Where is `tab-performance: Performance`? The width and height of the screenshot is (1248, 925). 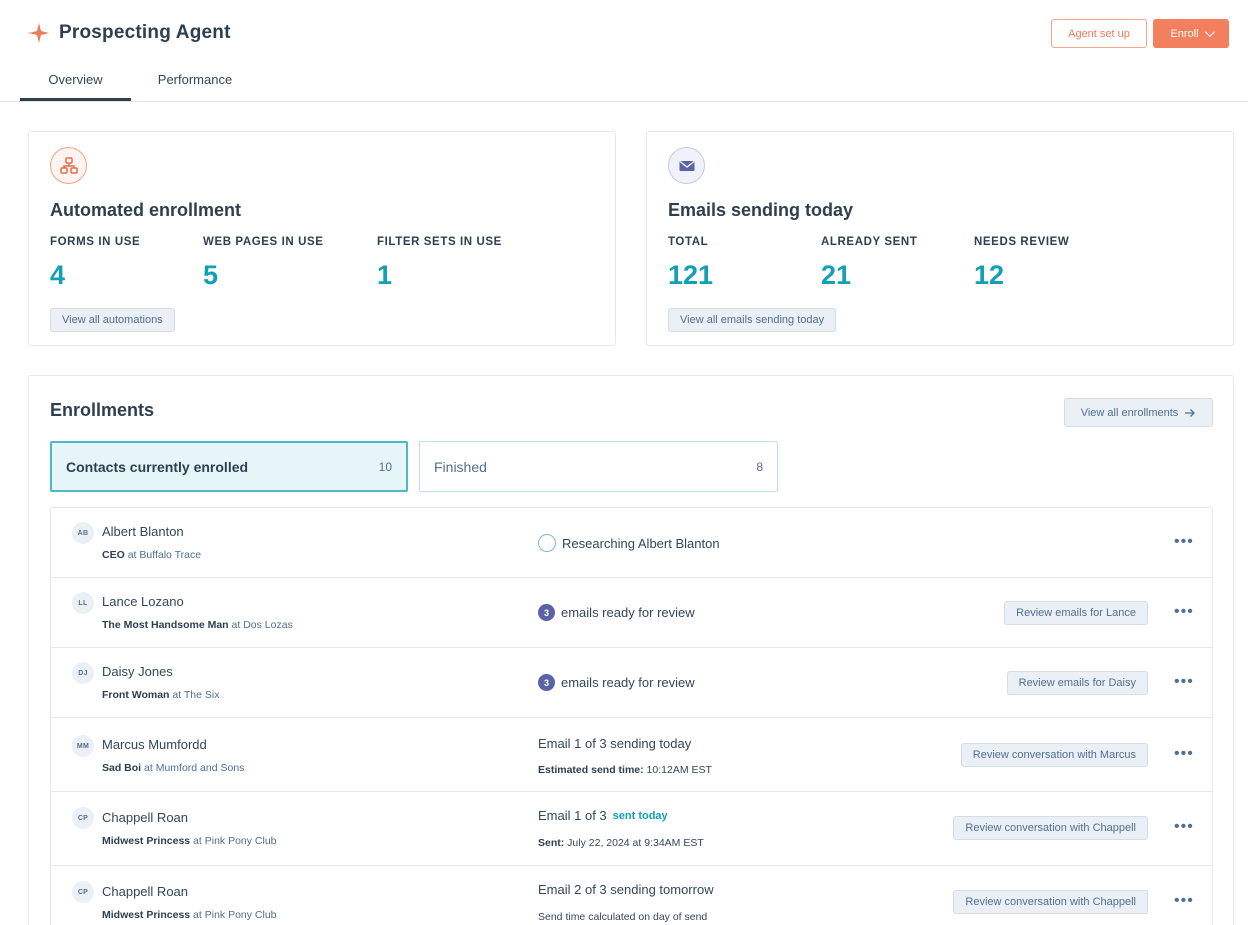
tab-performance: Performance is located at coordinates (195, 81).